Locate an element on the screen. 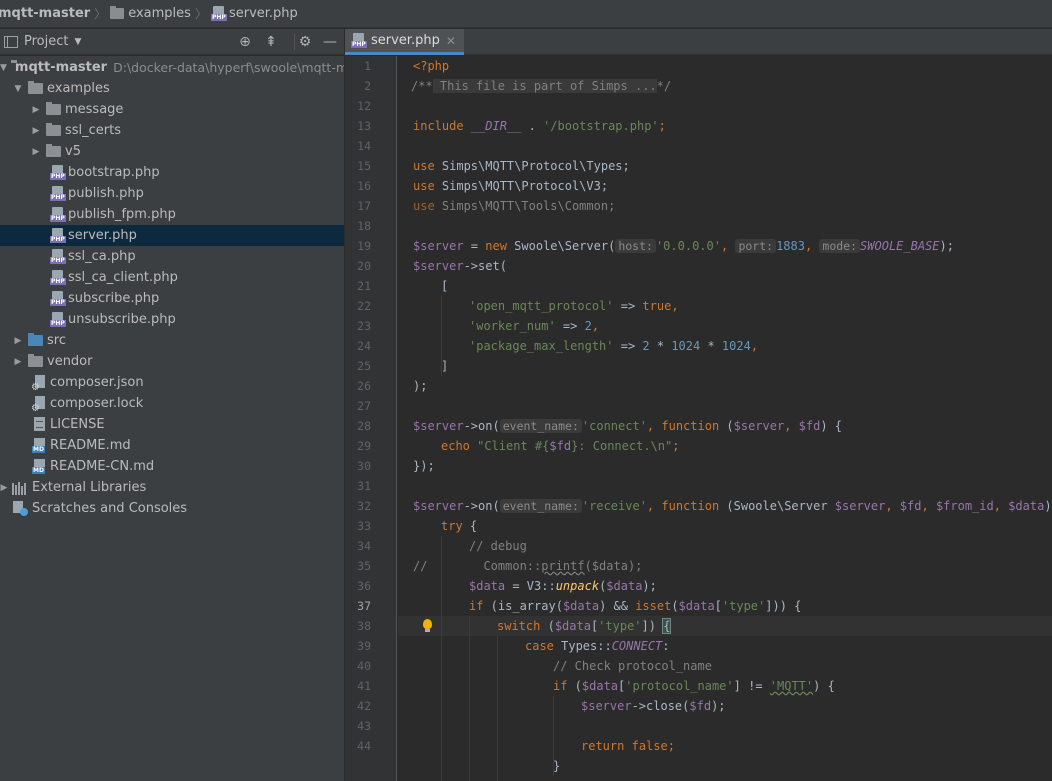 Image resolution: width=1052 pixels, height=781 pixels. breadcrumb-folder: examples is located at coordinates (159, 13).